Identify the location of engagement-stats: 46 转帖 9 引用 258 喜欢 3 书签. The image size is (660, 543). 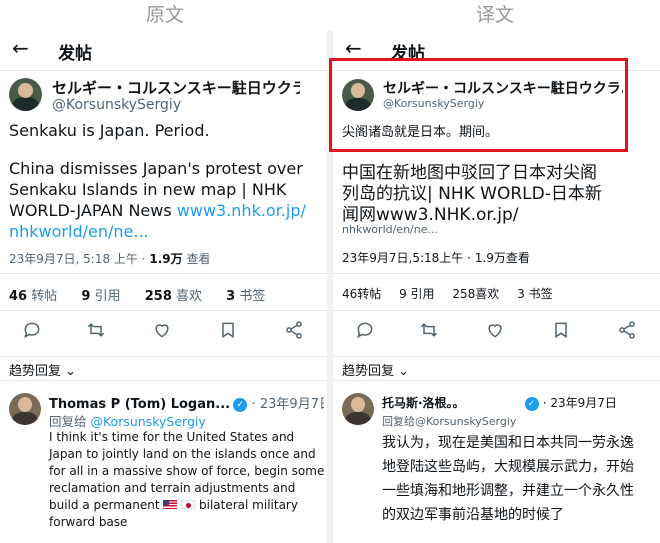
(147, 294).